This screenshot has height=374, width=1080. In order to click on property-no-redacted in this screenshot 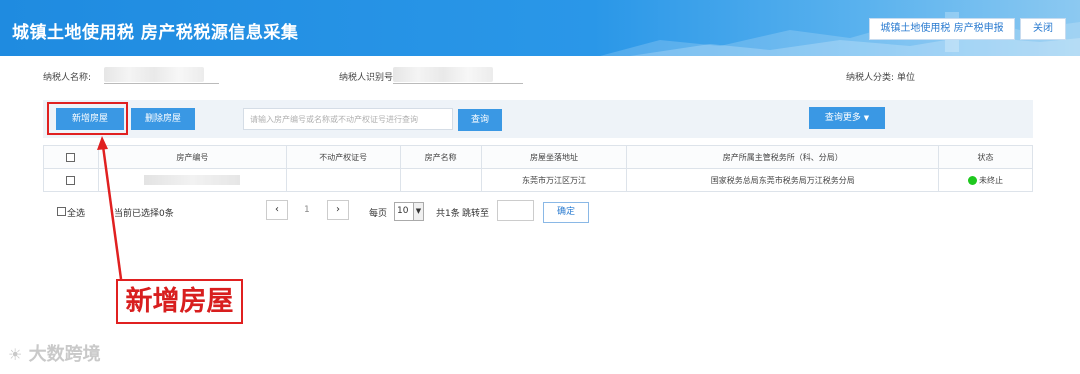, I will do `click(192, 180)`.